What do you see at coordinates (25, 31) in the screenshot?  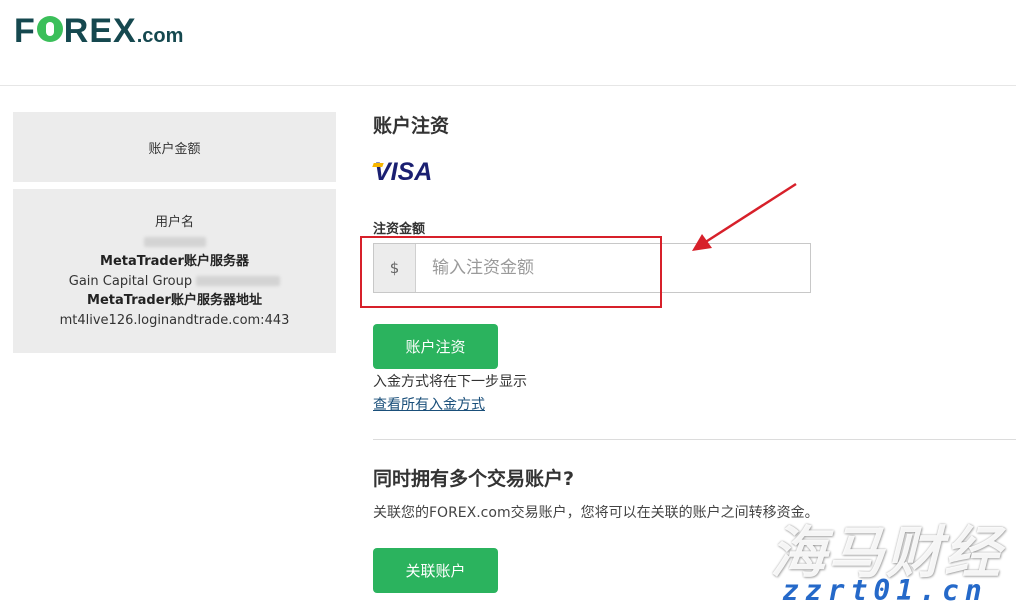 I see `logo-prefix: F` at bounding box center [25, 31].